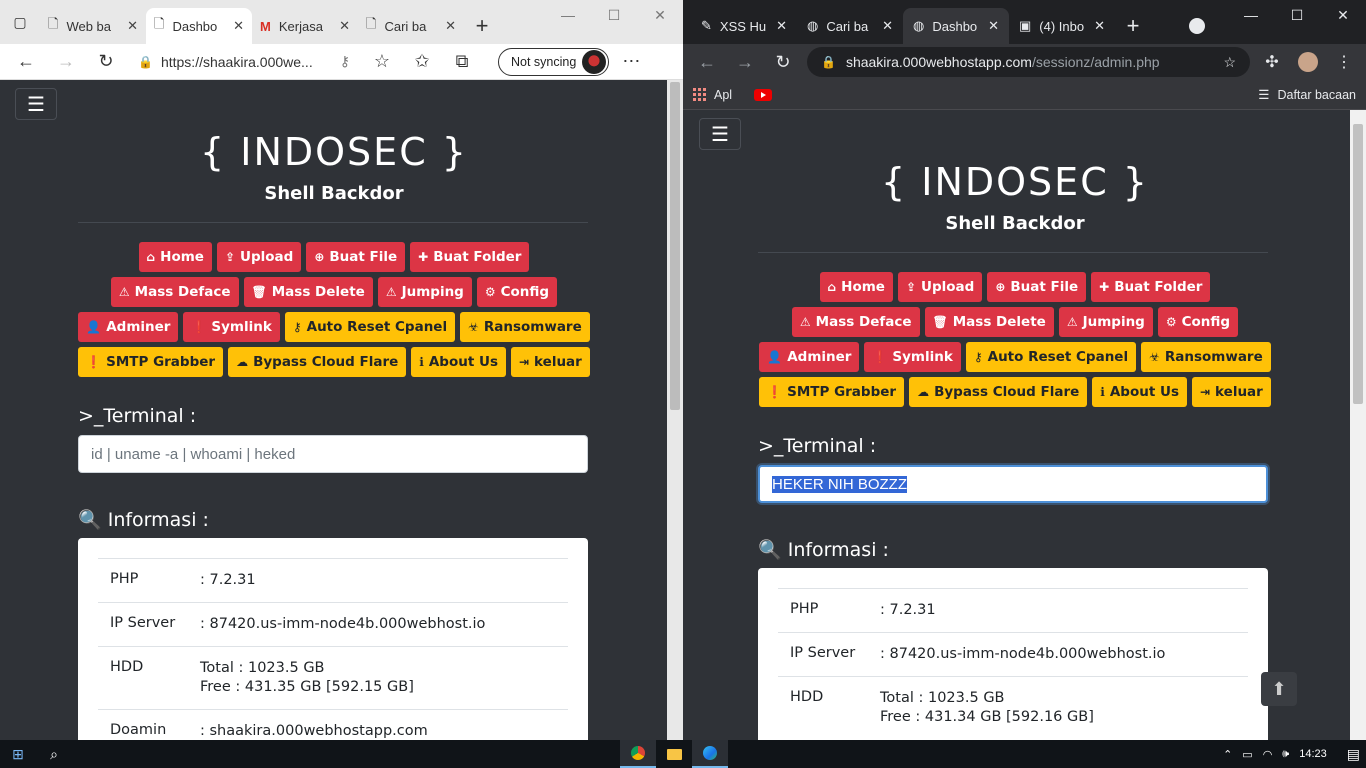  I want to click on tab-actions-icon: ▢, so click(20, 22).